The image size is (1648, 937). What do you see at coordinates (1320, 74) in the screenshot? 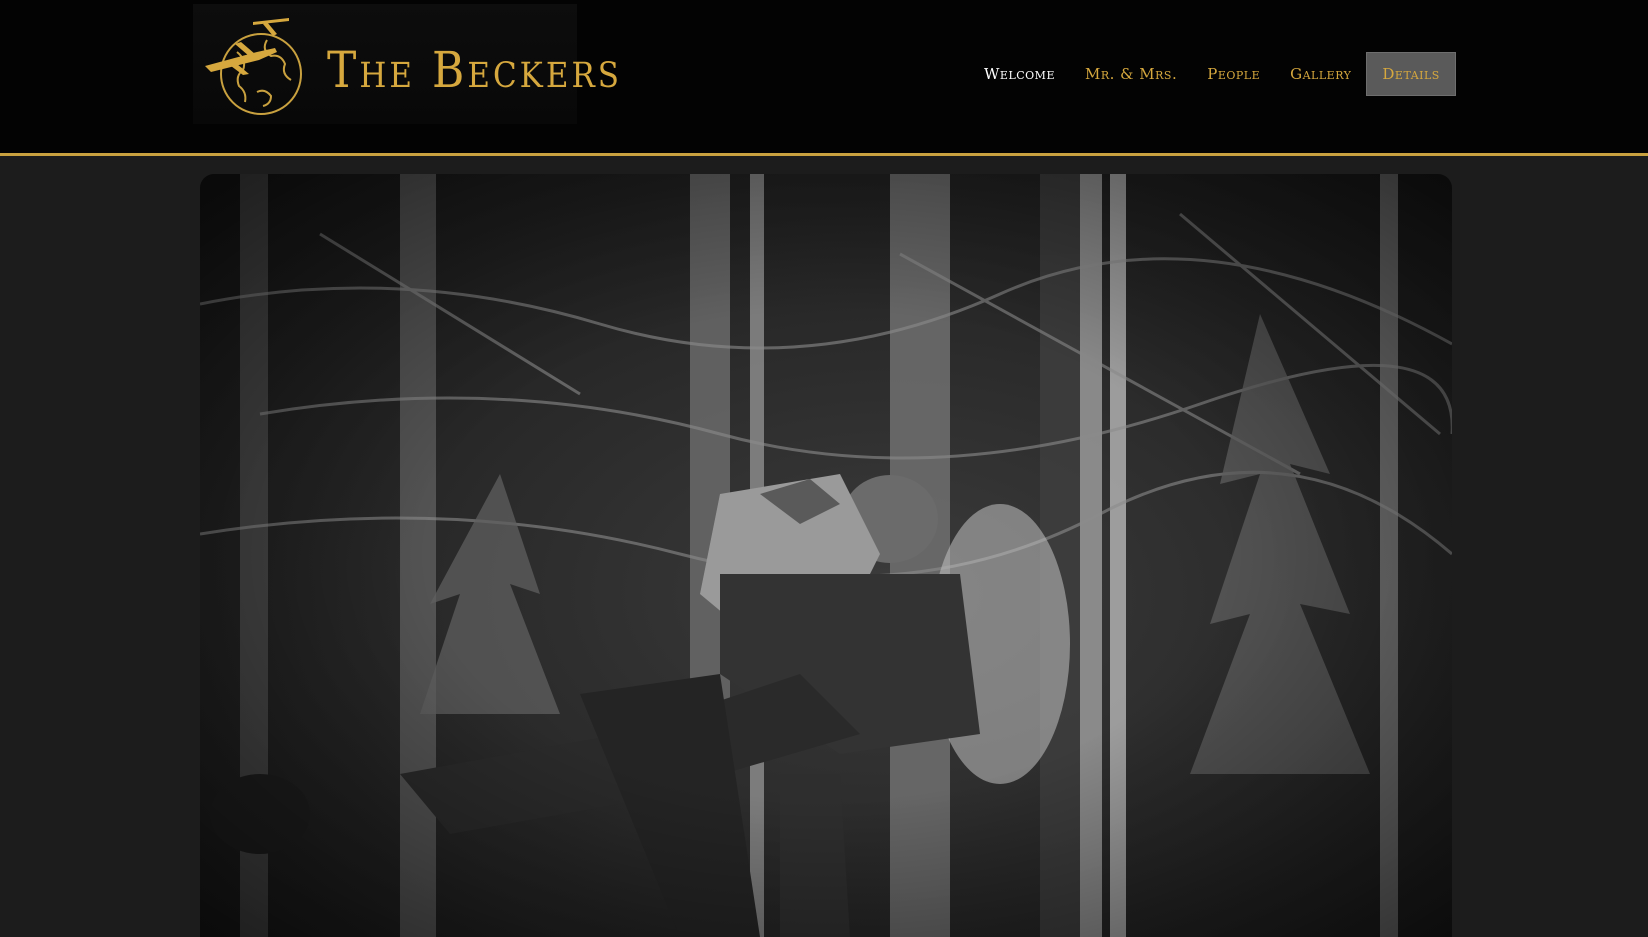
I see `nav-item-gallery: Gallery` at bounding box center [1320, 74].